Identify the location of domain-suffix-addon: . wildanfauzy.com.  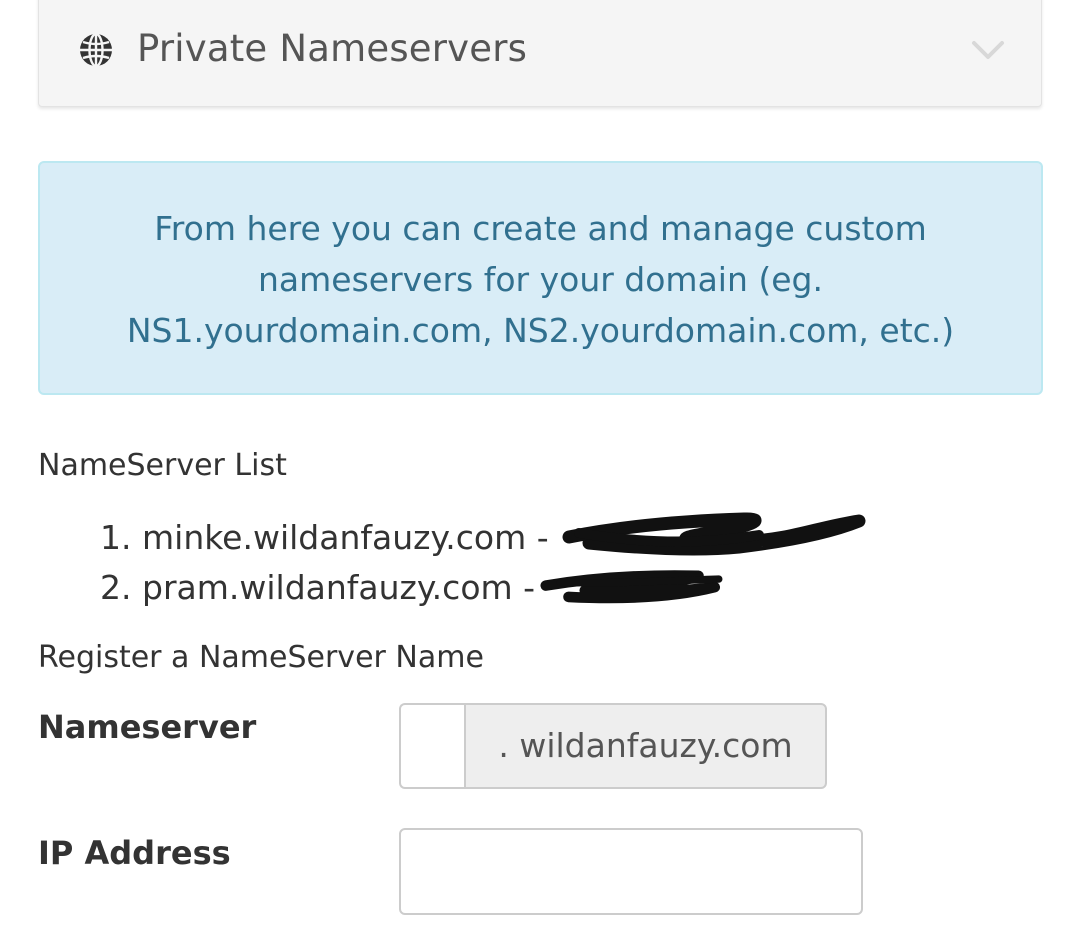
(645, 746).